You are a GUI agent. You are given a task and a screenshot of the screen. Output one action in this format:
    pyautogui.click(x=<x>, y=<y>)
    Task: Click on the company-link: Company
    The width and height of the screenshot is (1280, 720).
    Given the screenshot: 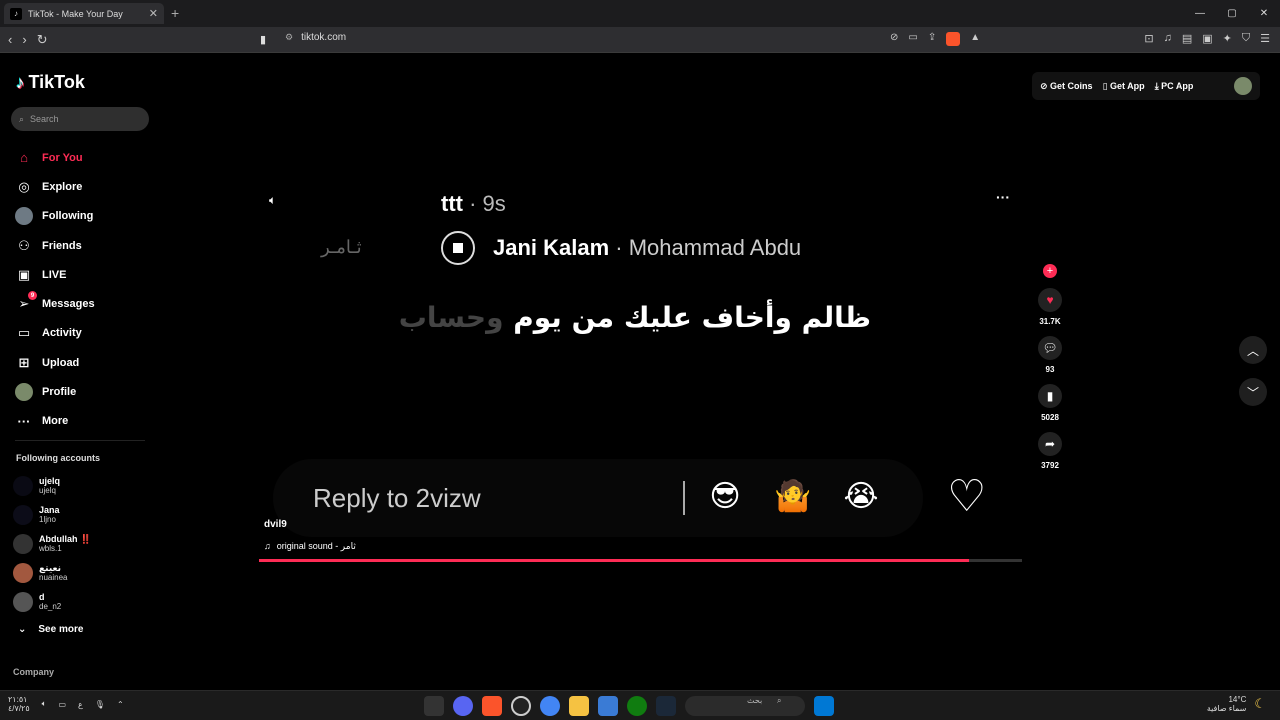 What is the action you would take?
    pyautogui.click(x=33, y=672)
    